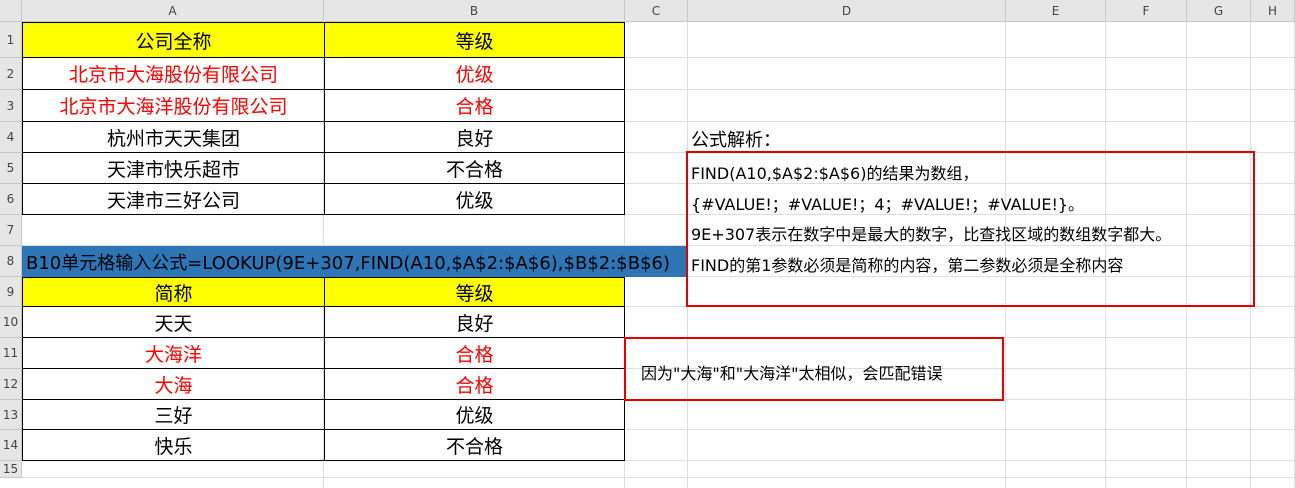 The width and height of the screenshot is (1295, 488). Describe the element at coordinates (11, 384) in the screenshot. I see `row-header-12: 12` at that location.